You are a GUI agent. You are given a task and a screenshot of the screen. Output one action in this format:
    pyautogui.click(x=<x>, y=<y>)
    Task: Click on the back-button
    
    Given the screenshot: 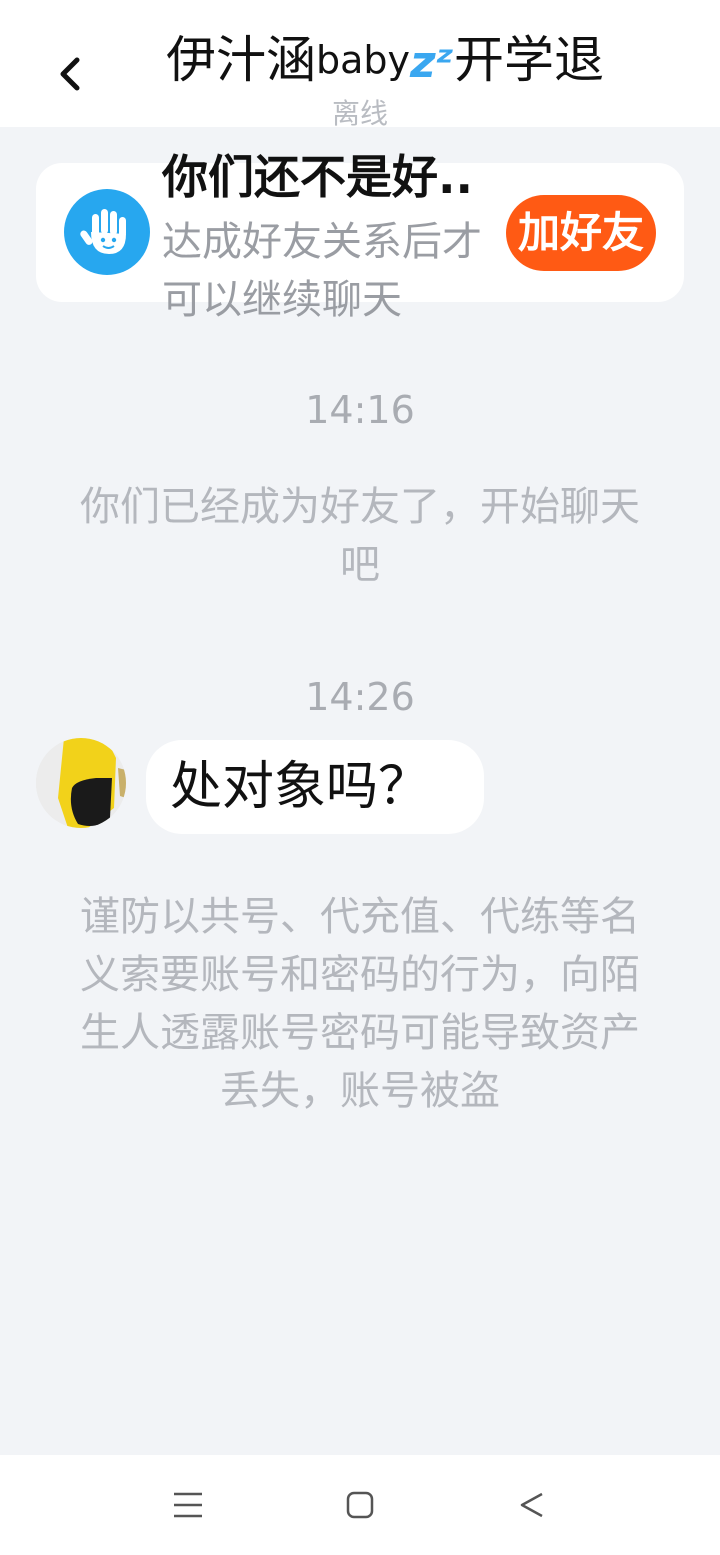 What is the action you would take?
    pyautogui.click(x=70, y=74)
    